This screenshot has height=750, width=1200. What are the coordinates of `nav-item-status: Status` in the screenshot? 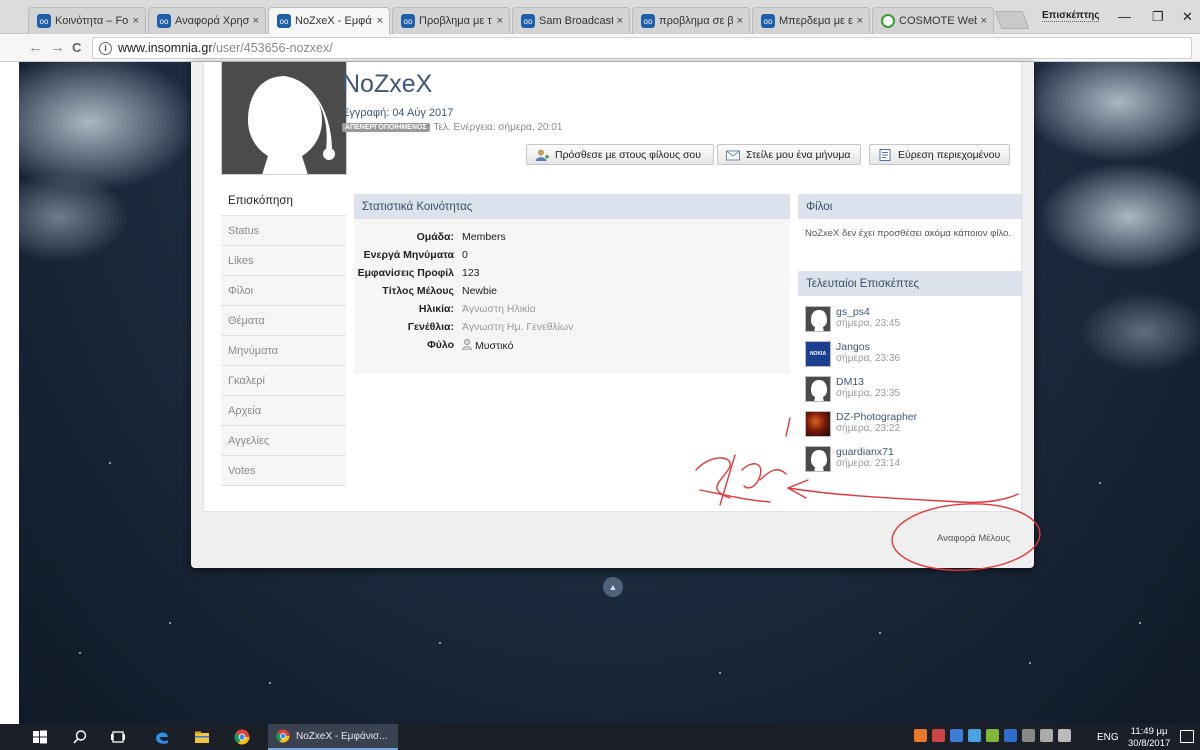 It's located at (283, 231).